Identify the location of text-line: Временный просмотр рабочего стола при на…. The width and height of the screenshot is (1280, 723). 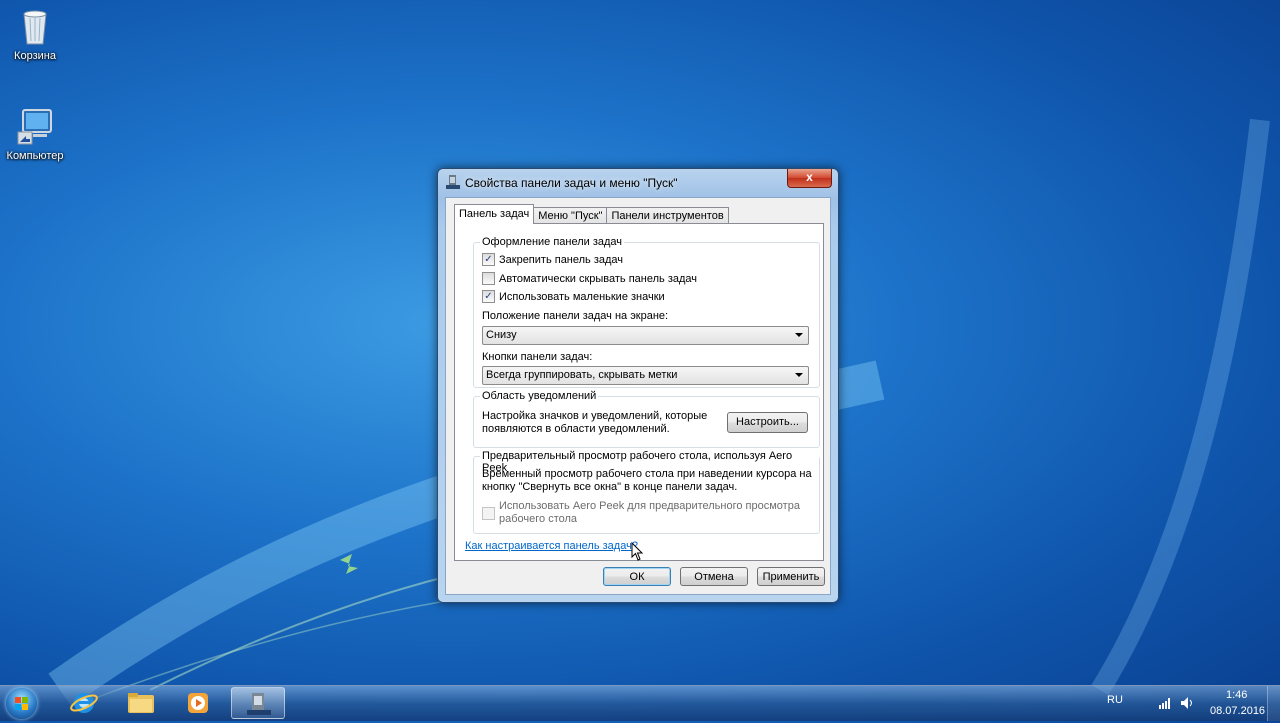
(647, 474).